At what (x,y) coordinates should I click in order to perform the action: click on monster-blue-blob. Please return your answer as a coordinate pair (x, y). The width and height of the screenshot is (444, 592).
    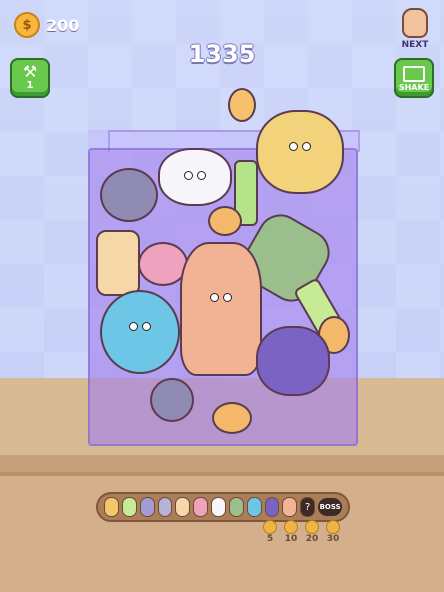
    Looking at the image, I should click on (140, 332).